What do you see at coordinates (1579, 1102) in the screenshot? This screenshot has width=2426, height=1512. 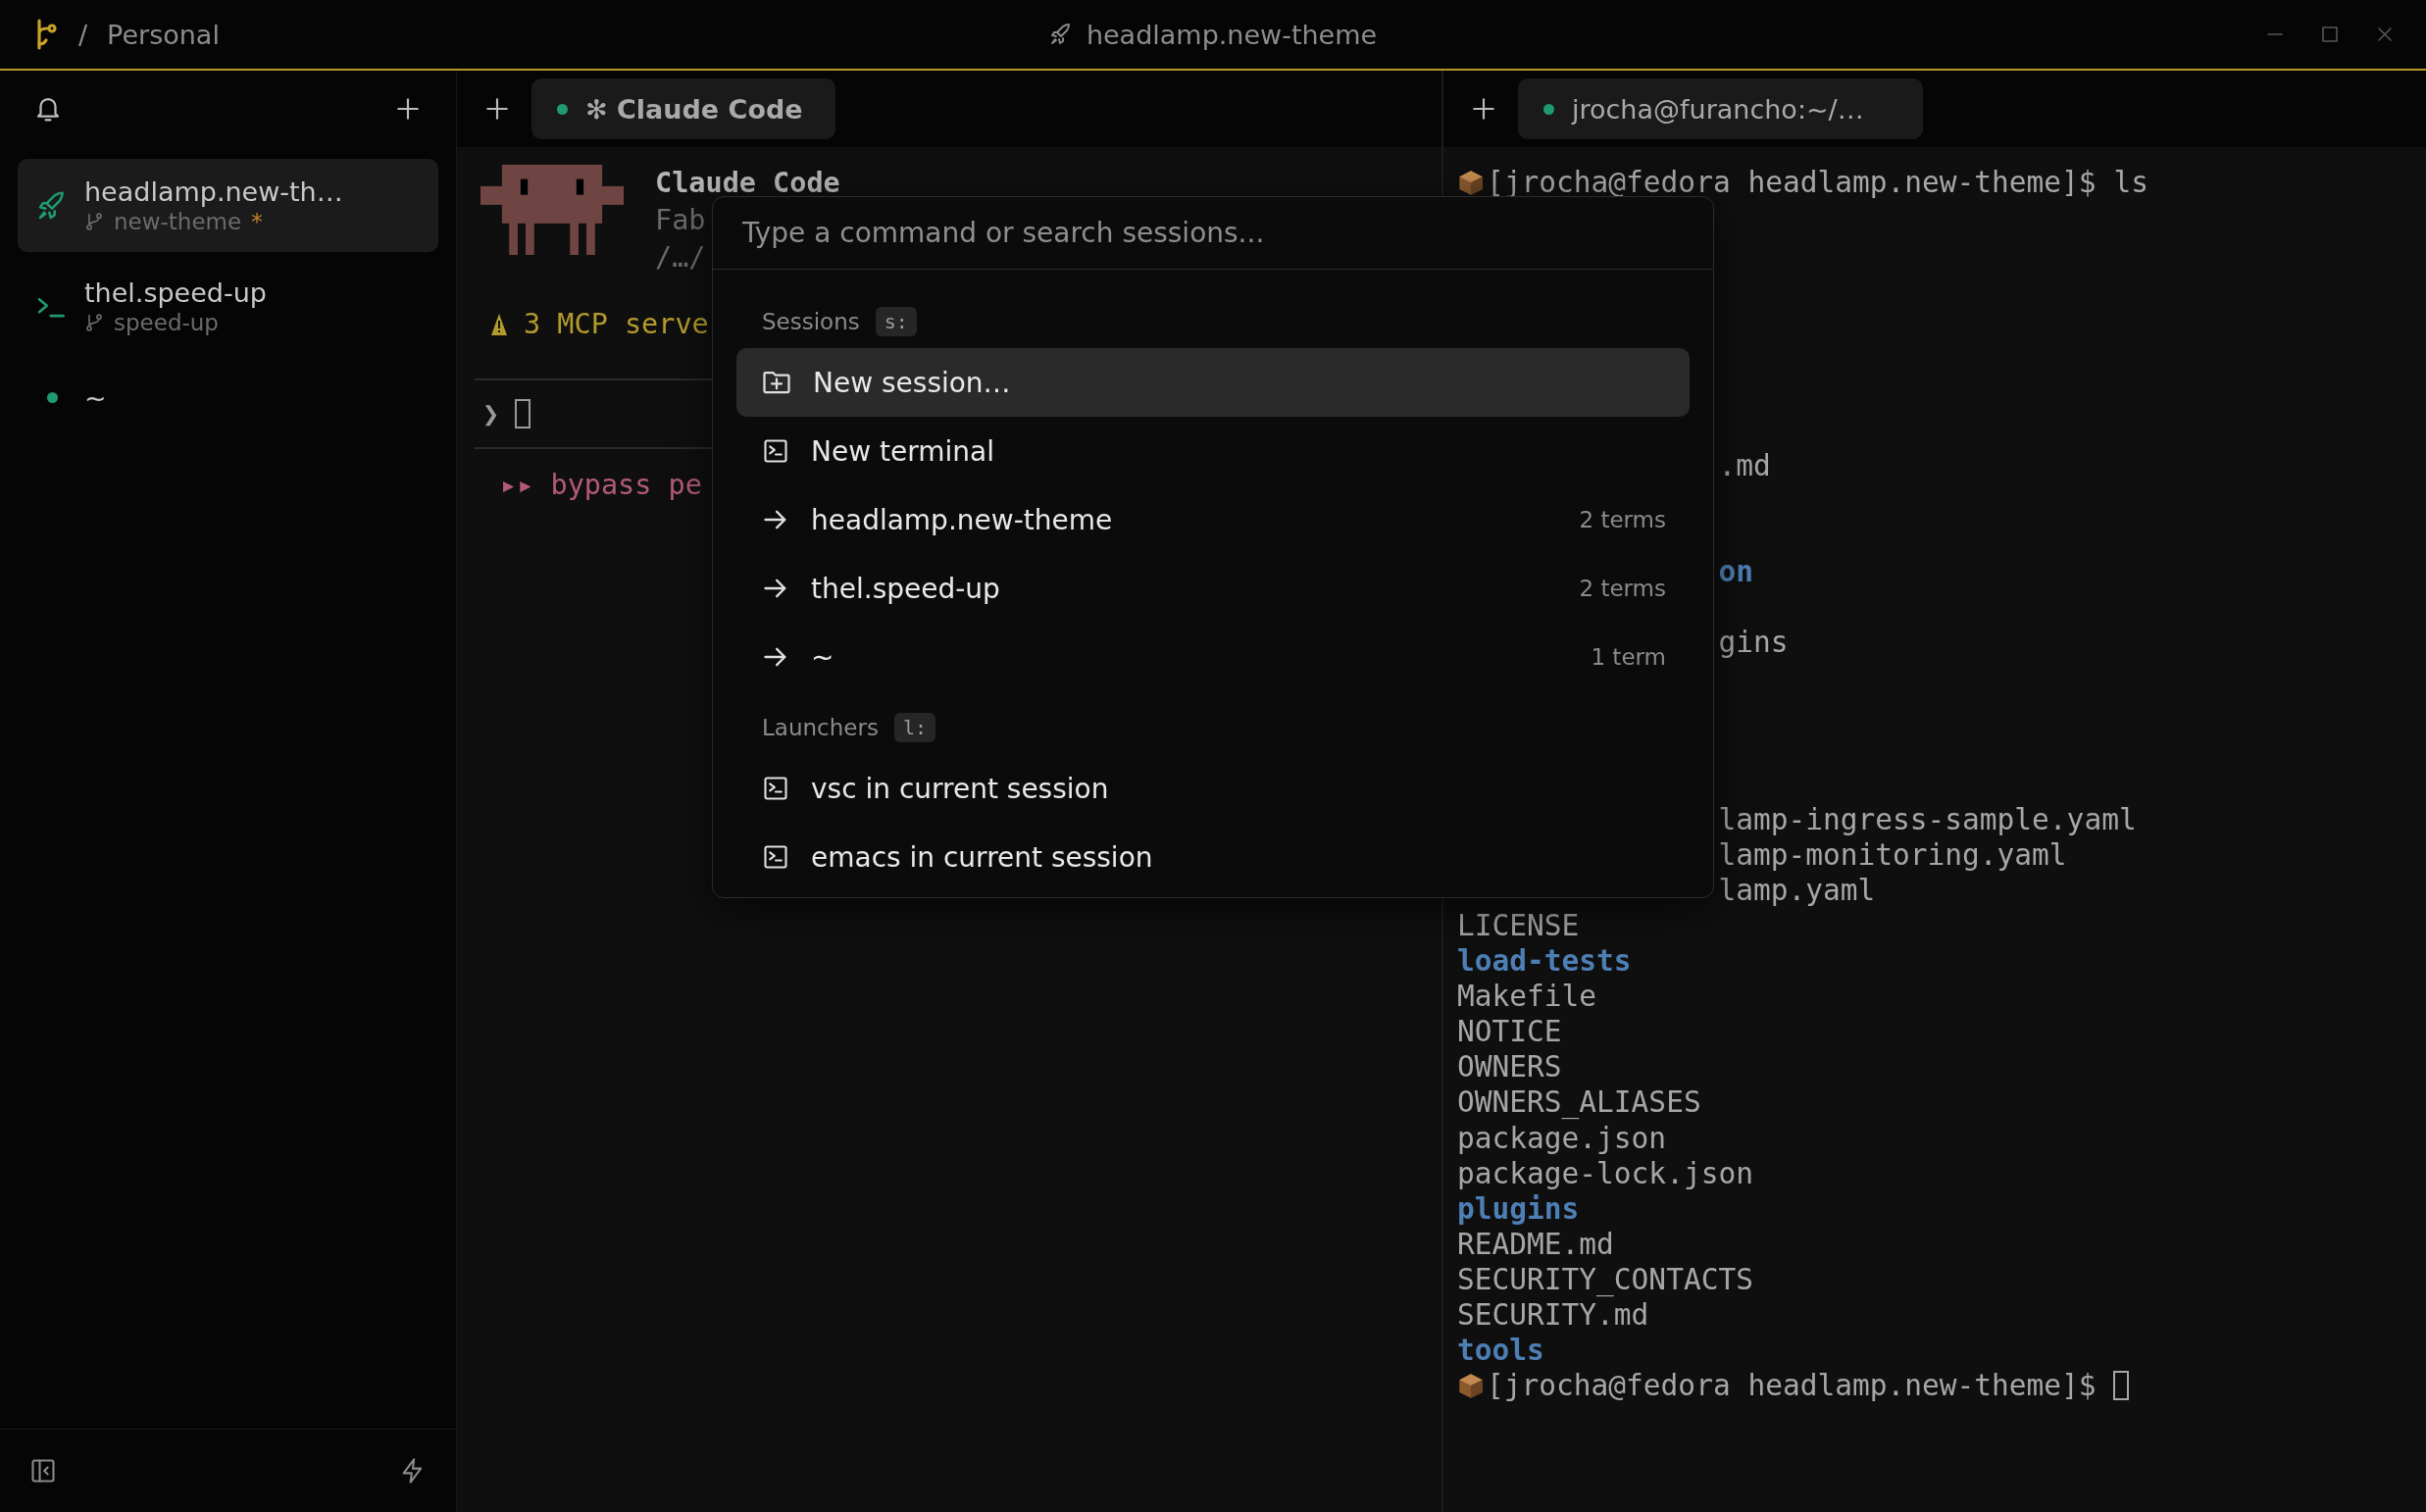 I see `file-name: OWNERS_ALIASES` at bounding box center [1579, 1102].